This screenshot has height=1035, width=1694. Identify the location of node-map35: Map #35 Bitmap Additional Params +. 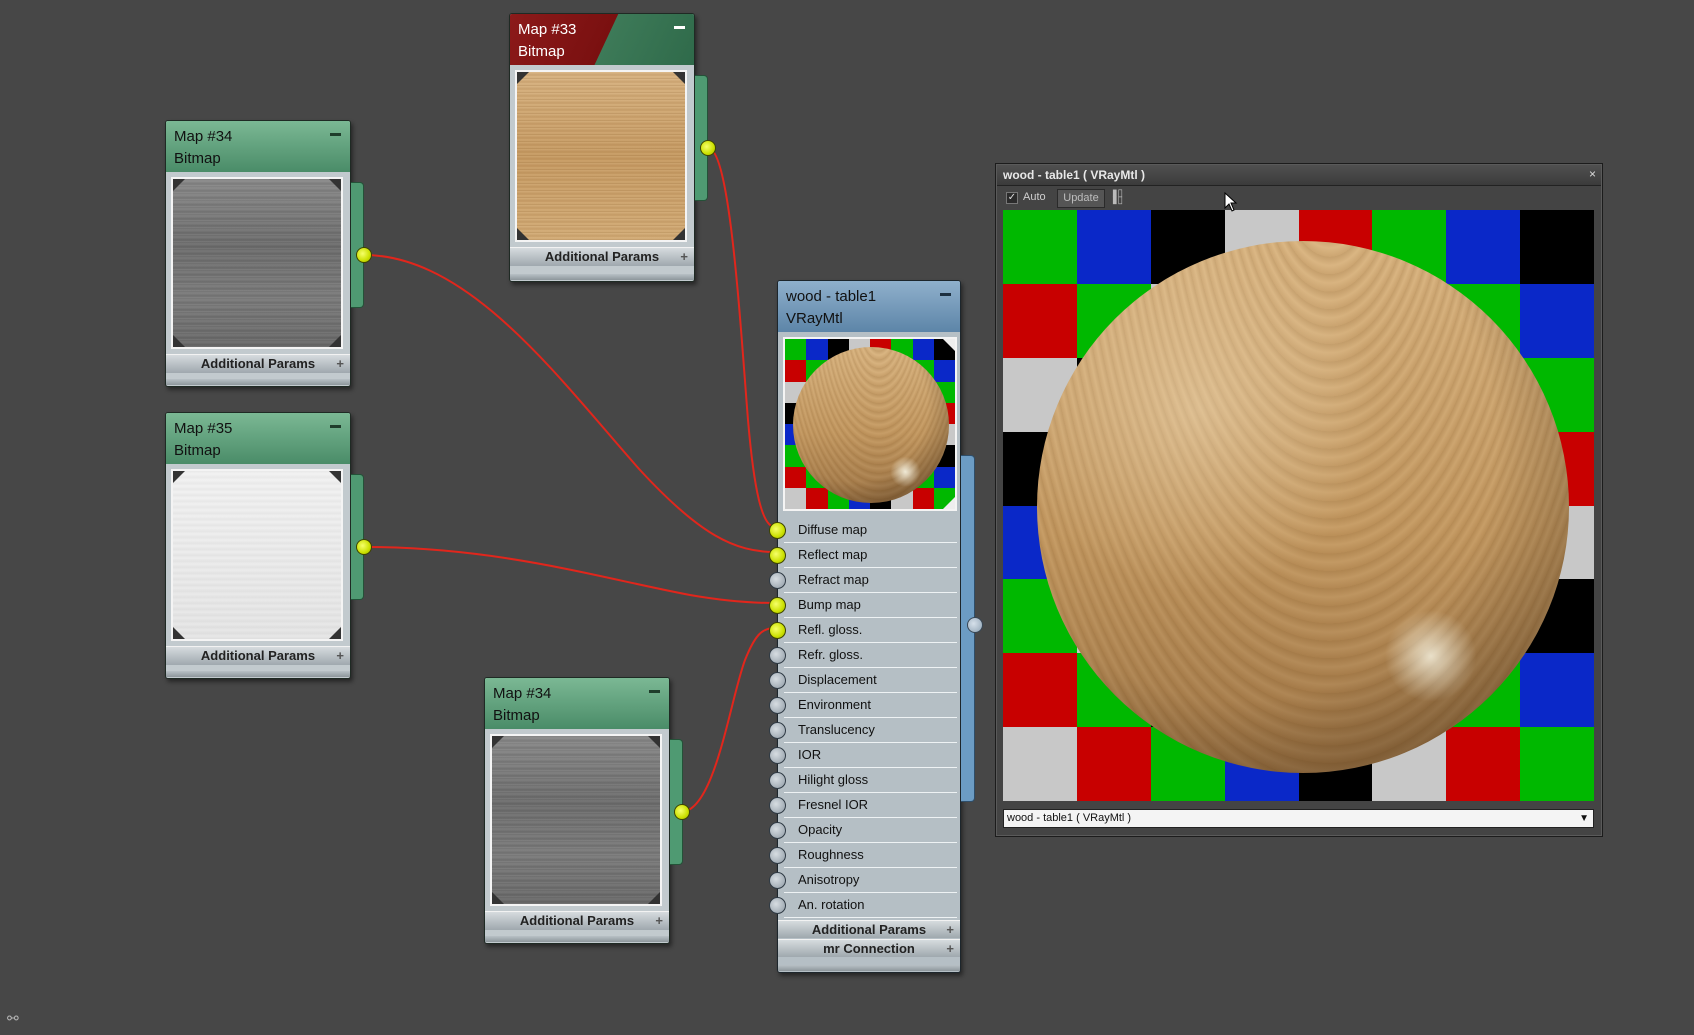
(264, 545).